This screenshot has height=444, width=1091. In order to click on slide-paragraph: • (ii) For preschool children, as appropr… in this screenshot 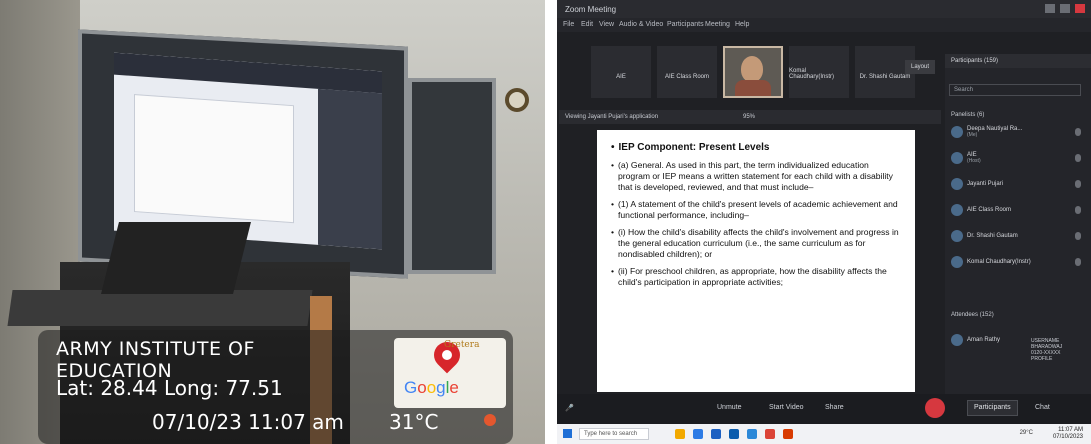, I will do `click(749, 276)`.